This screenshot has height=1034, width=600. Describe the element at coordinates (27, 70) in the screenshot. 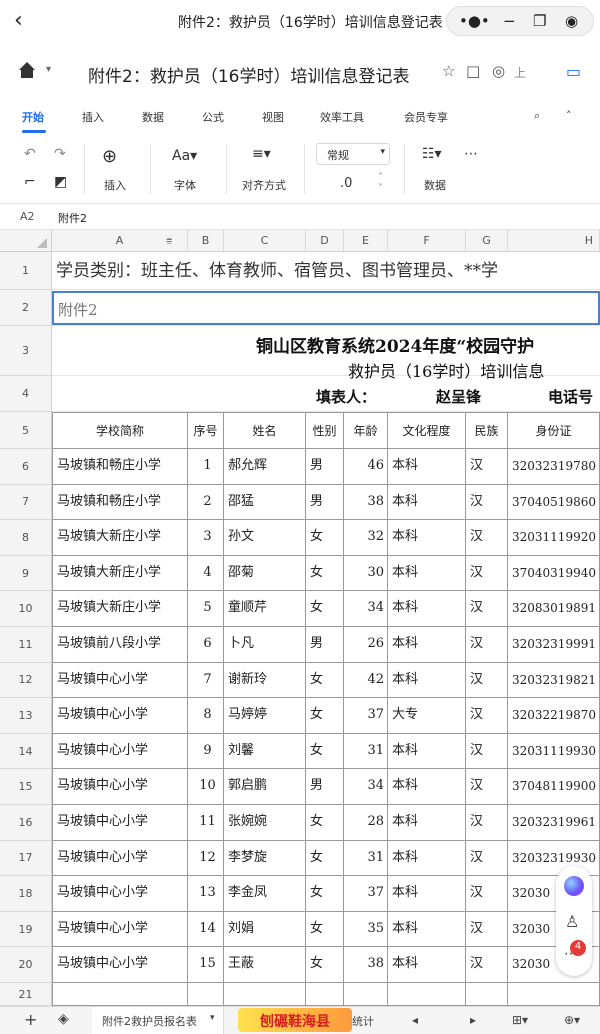

I see `home-icon` at that location.